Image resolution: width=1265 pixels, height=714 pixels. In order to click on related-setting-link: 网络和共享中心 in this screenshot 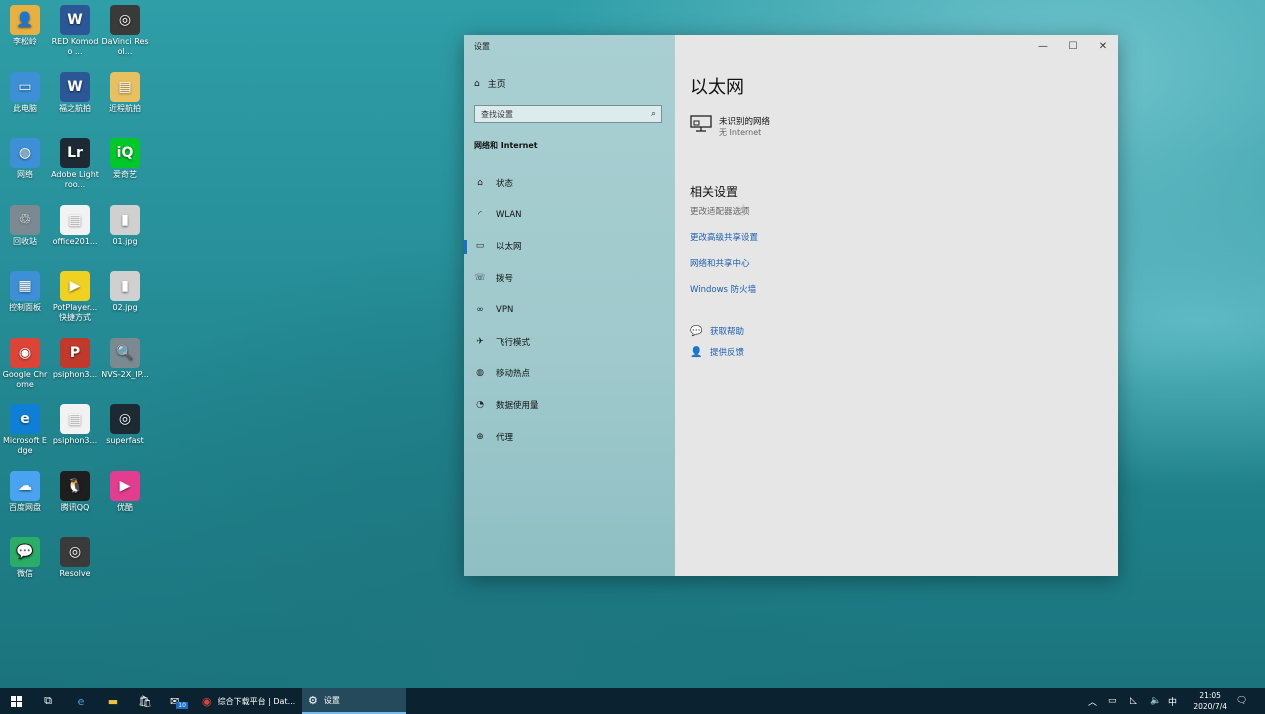, I will do `click(720, 263)`.